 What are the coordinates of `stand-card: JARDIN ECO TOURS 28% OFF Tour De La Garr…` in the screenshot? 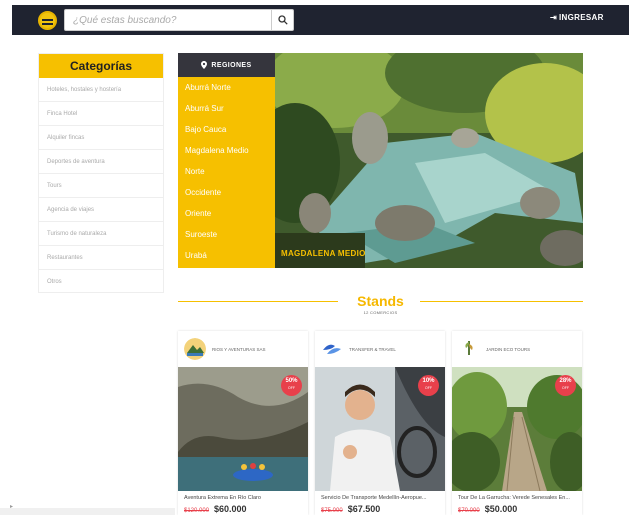 It's located at (517, 423).